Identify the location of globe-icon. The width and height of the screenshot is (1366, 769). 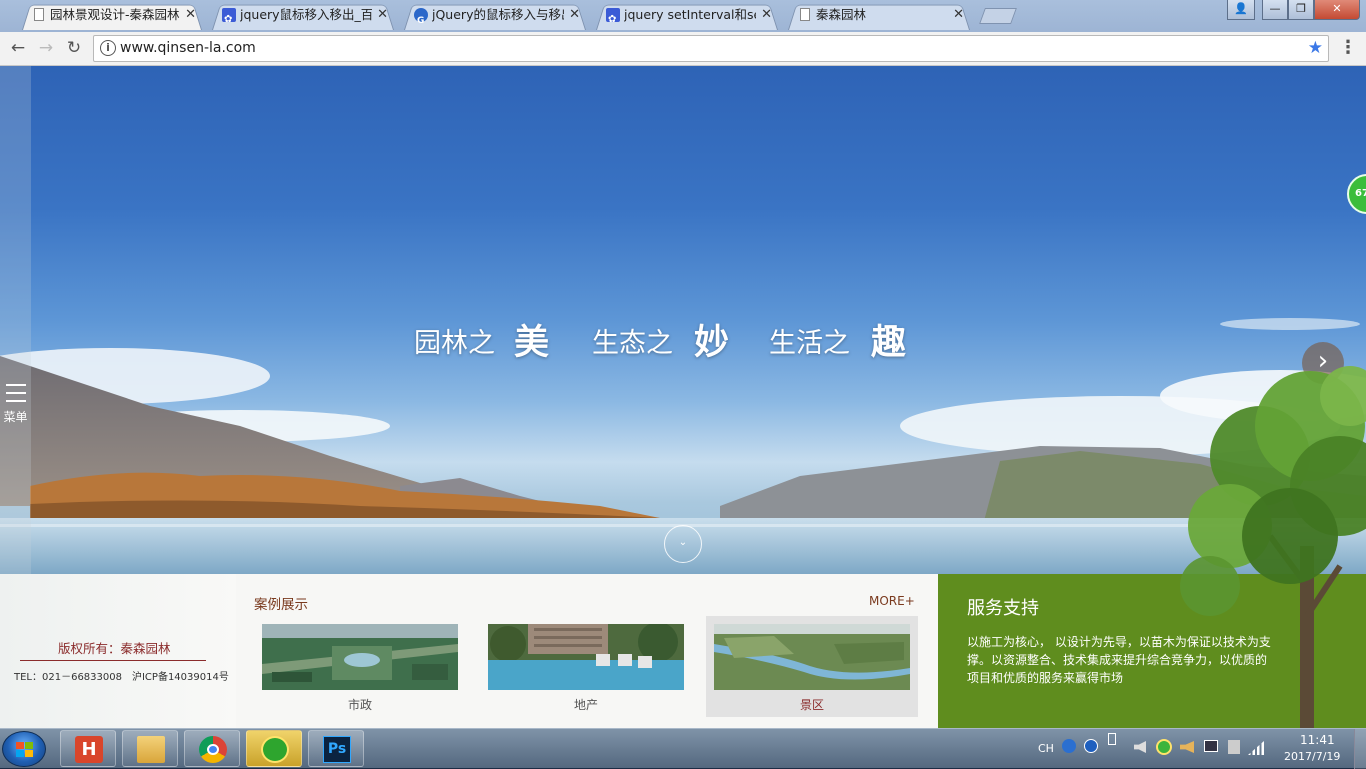
(421, 19).